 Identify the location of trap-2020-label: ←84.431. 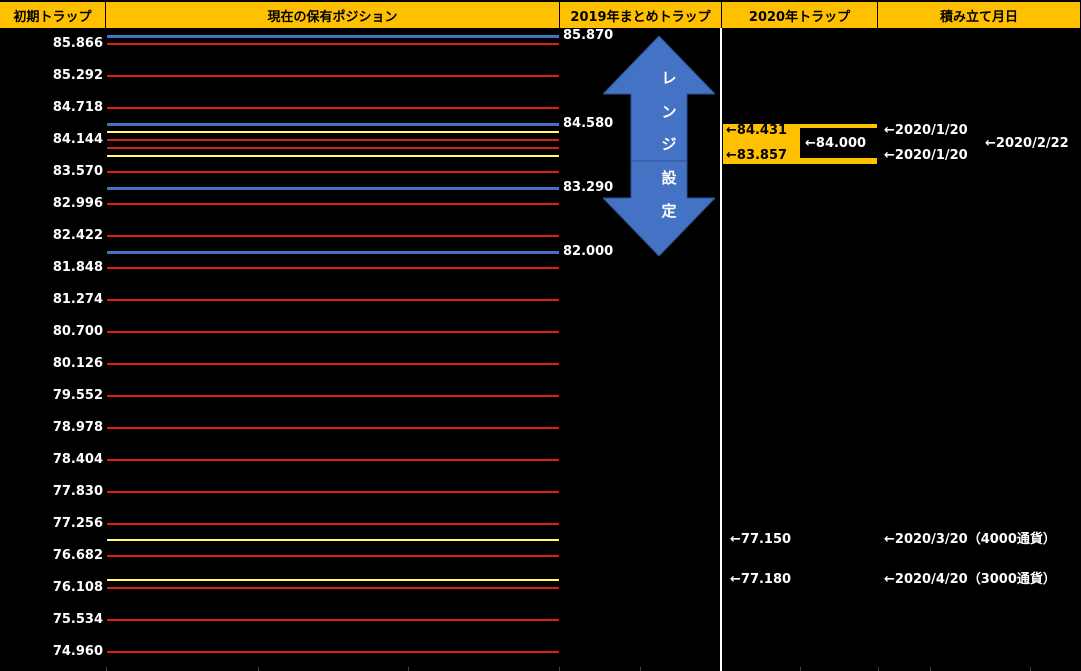
(757, 130).